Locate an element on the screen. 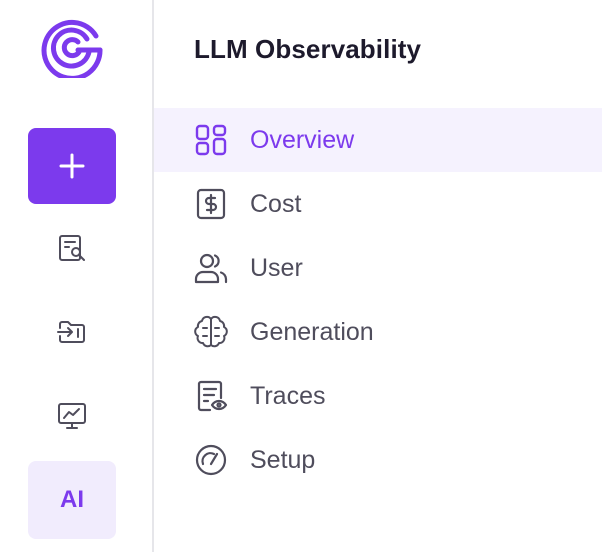  nav-label-user: User is located at coordinates (276, 267).